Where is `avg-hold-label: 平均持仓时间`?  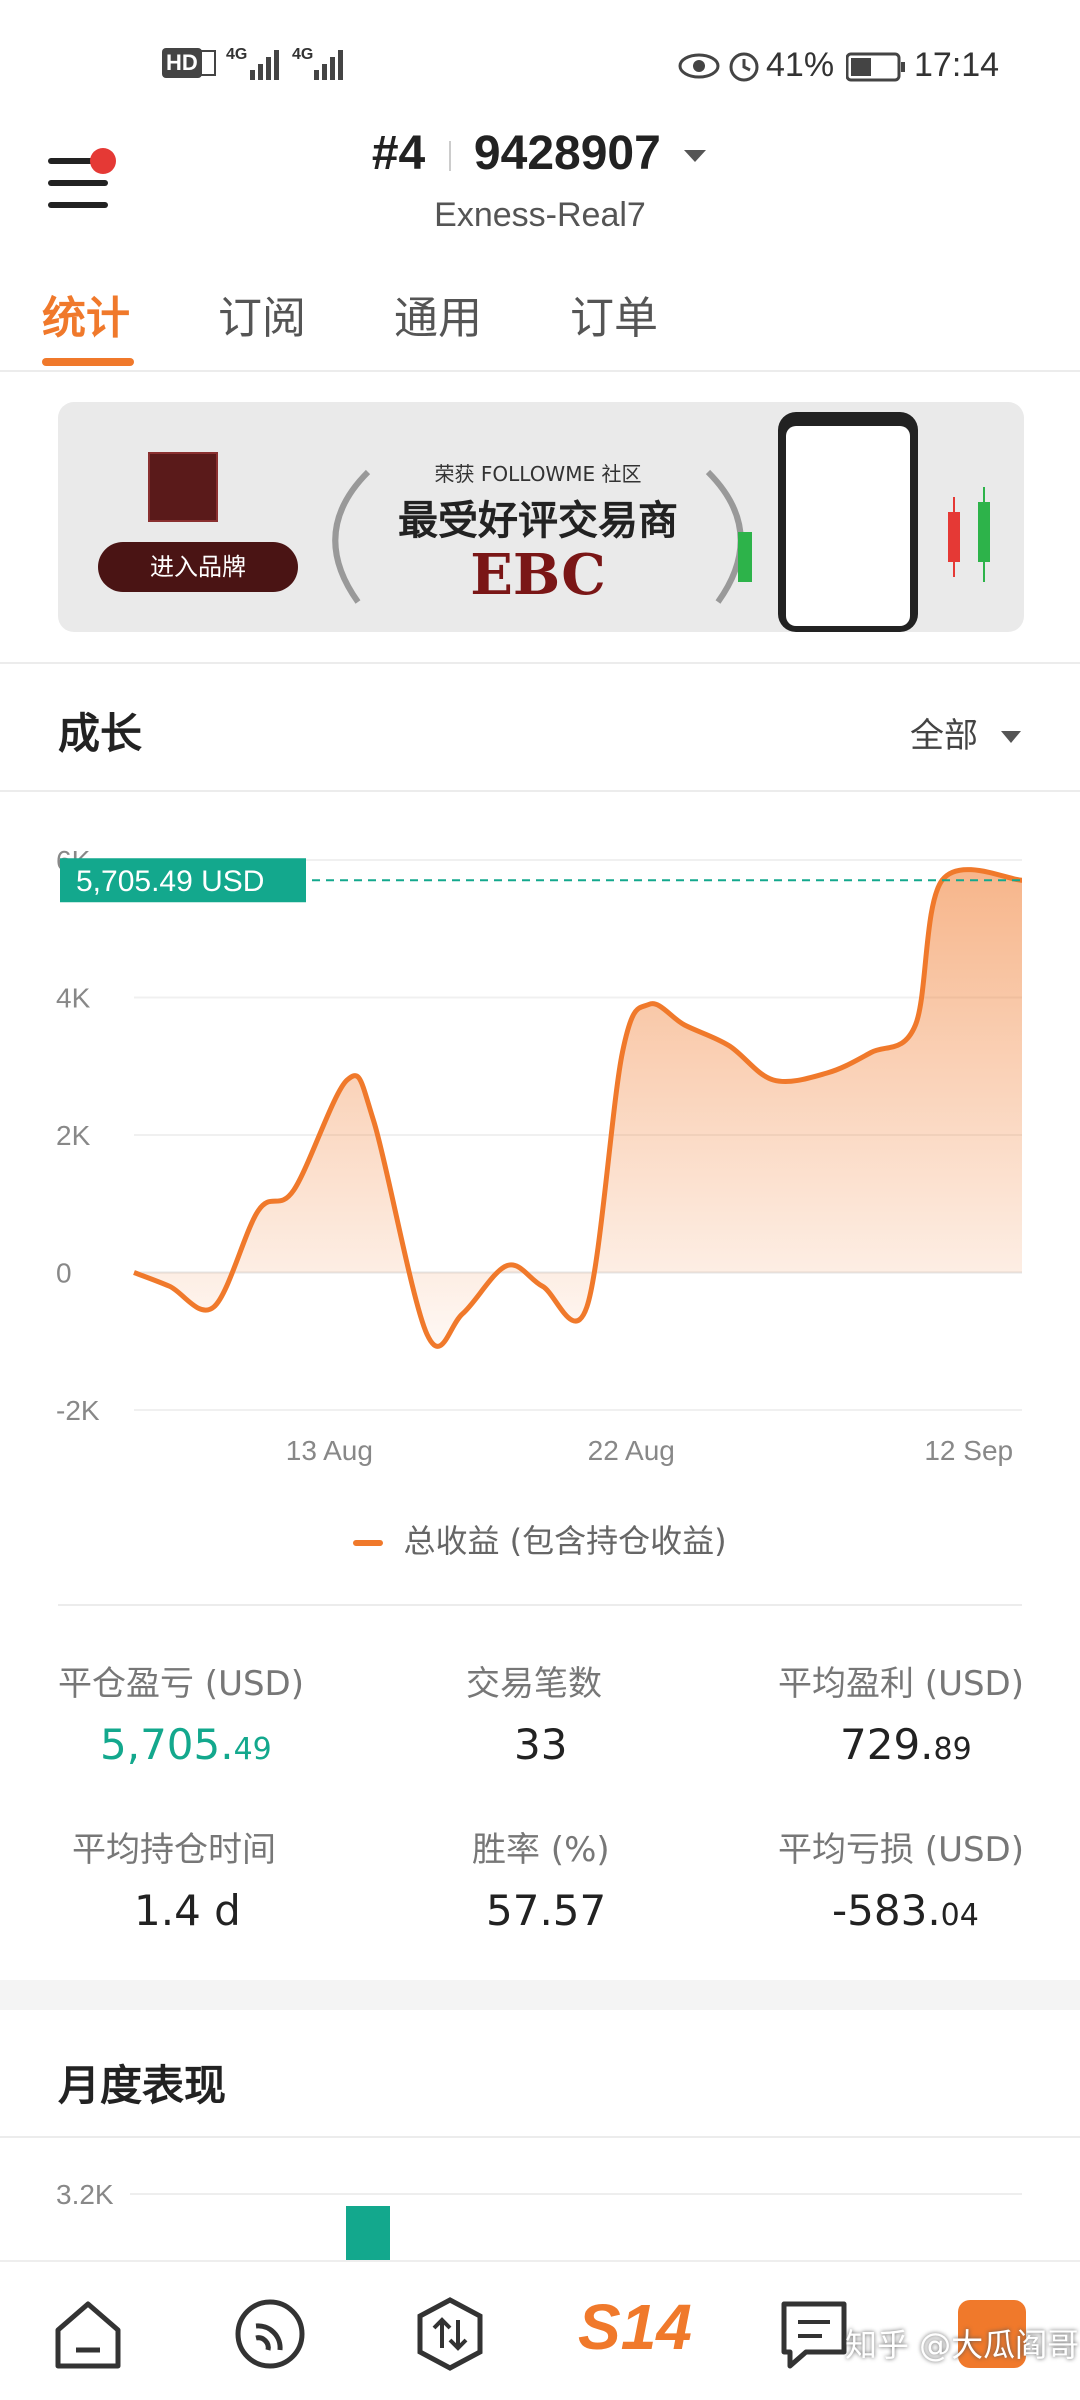 avg-hold-label: 平均持仓时间 is located at coordinates (174, 1850).